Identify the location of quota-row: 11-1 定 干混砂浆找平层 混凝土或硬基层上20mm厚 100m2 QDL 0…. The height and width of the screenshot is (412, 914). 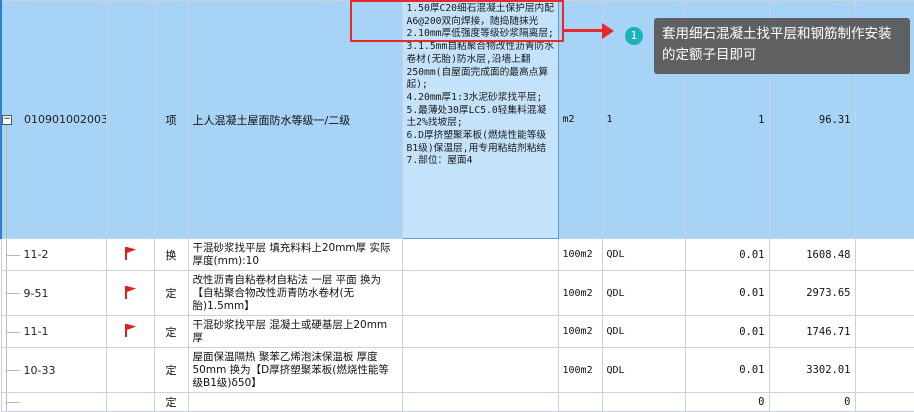
(457, 331).